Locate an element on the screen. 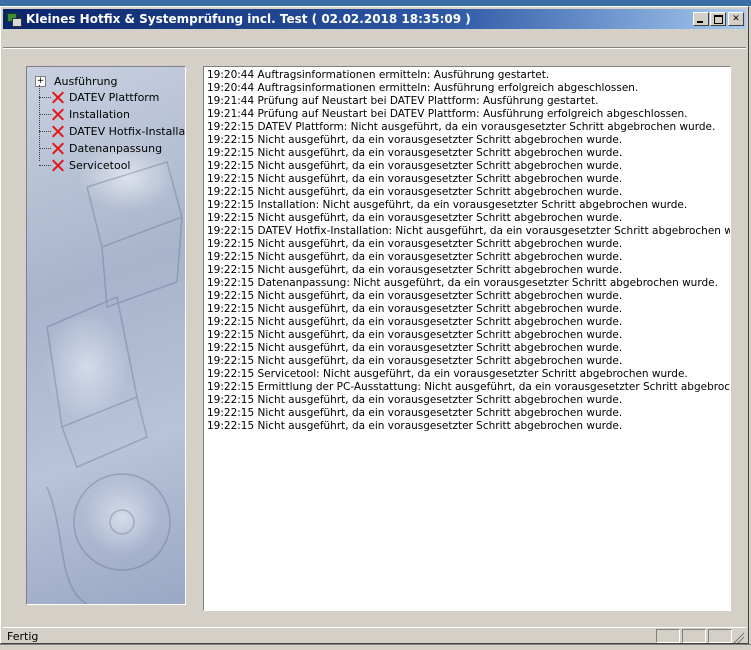 The image size is (751, 650). expand-icon: + is located at coordinates (40, 81).